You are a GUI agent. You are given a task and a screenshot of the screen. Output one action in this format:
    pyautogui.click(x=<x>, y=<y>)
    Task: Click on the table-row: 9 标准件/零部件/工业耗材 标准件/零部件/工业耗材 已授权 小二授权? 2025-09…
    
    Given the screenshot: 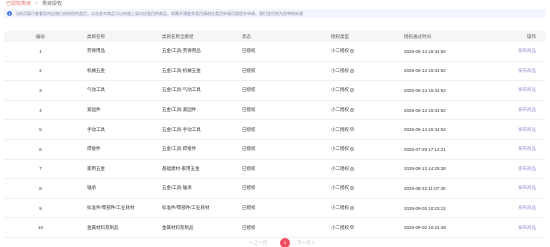 What is the action you would take?
    pyautogui.click(x=275, y=209)
    